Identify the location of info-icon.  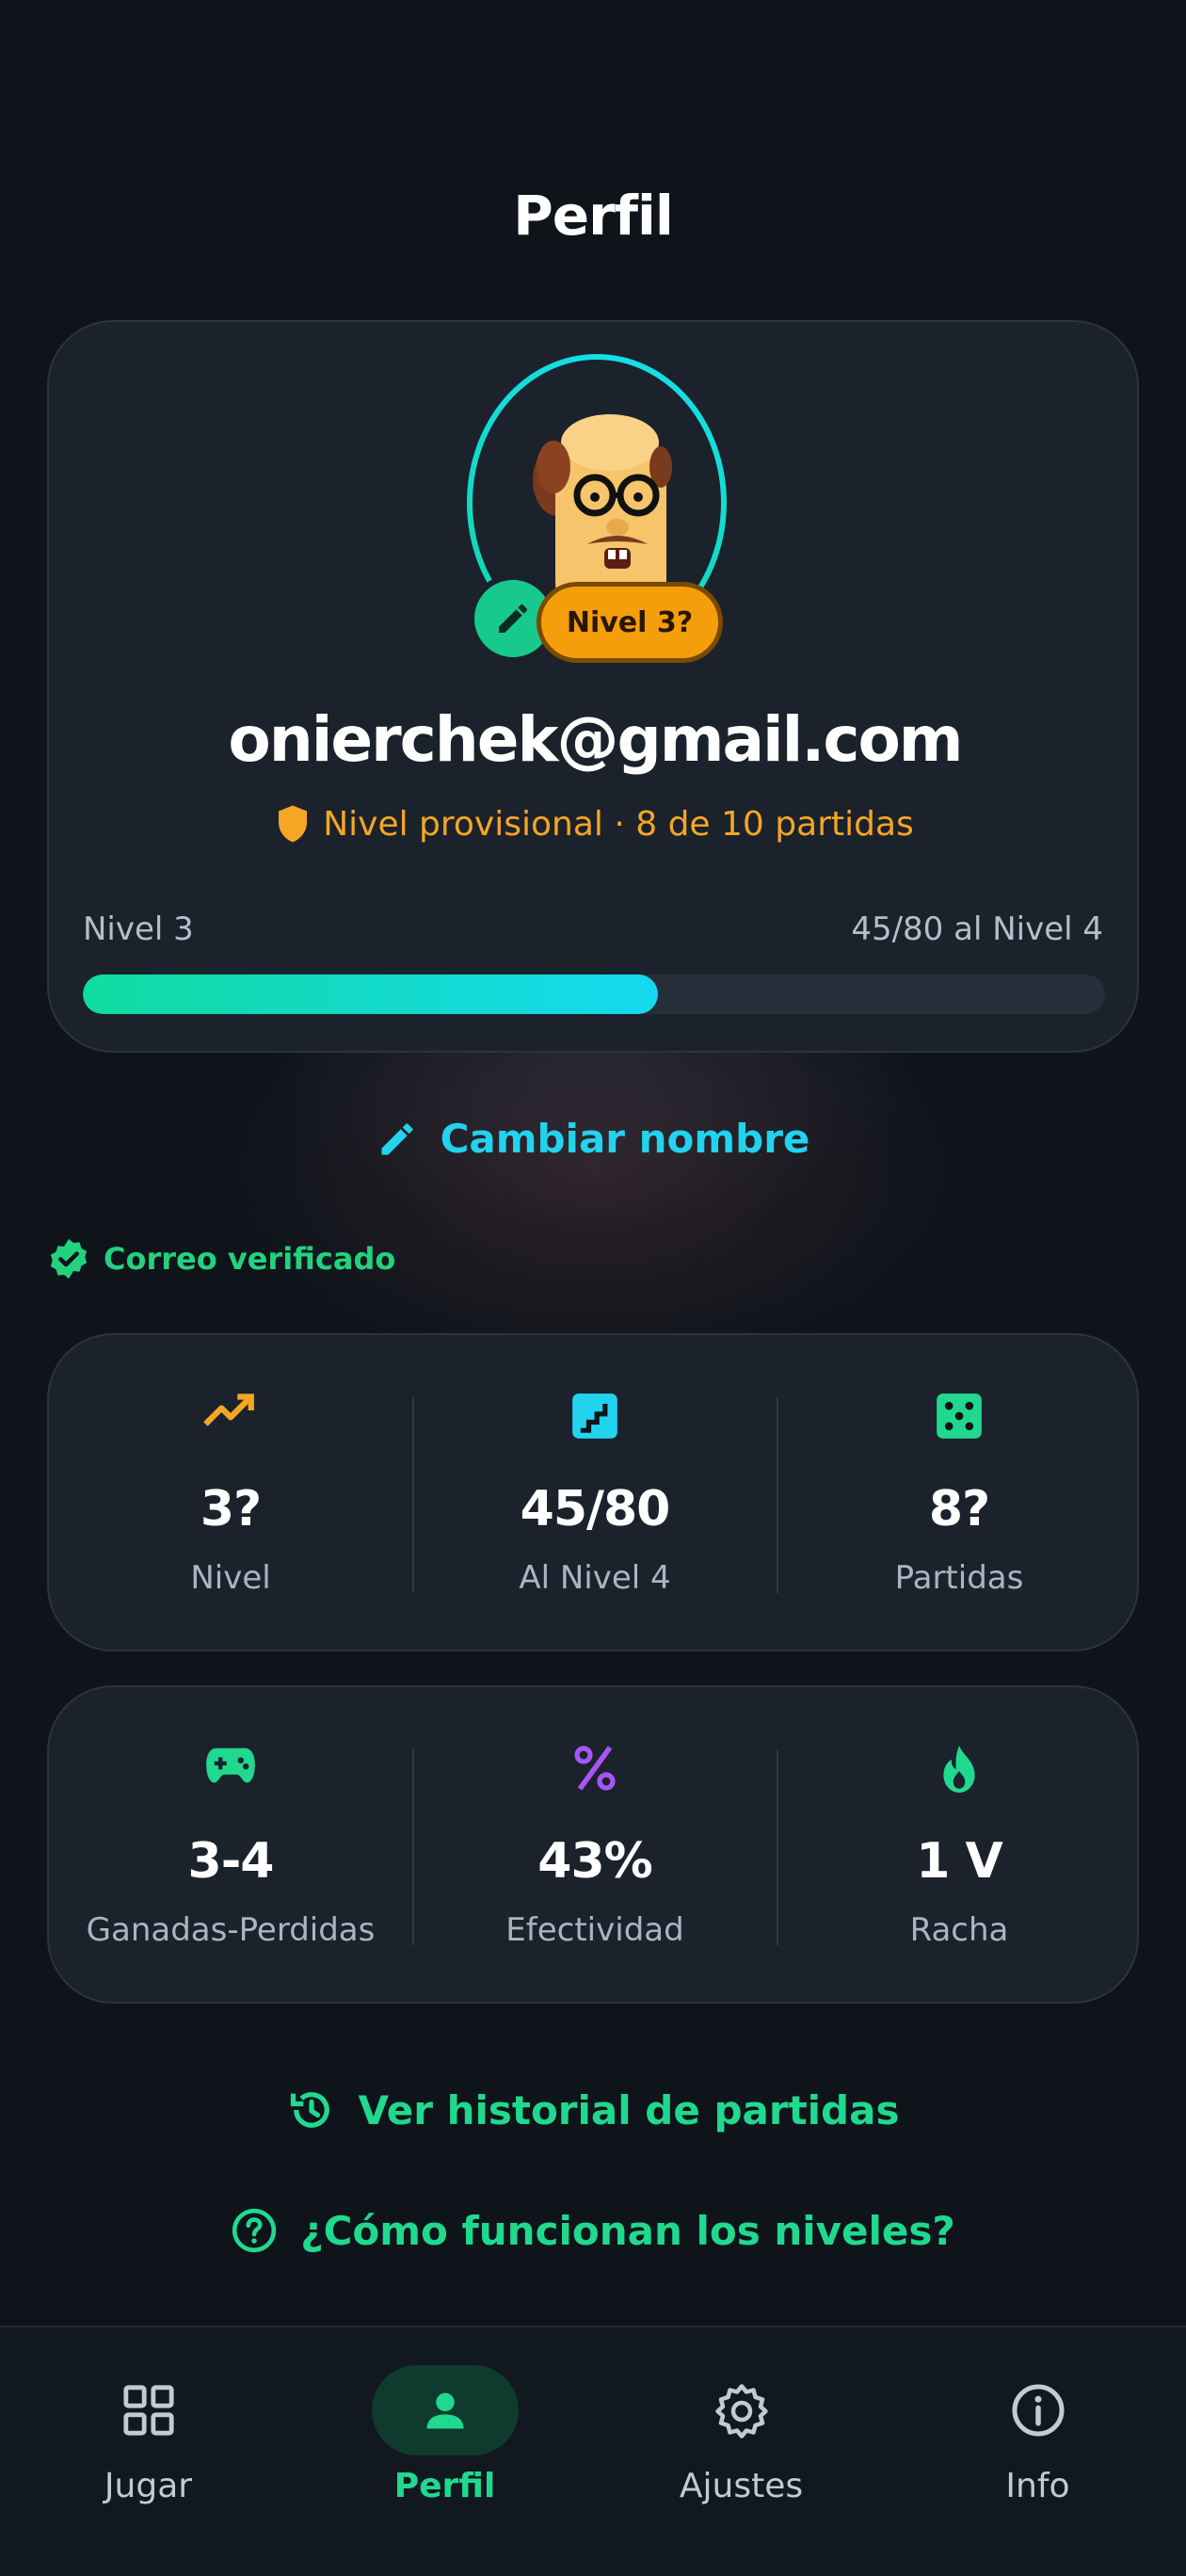
(1038, 2410).